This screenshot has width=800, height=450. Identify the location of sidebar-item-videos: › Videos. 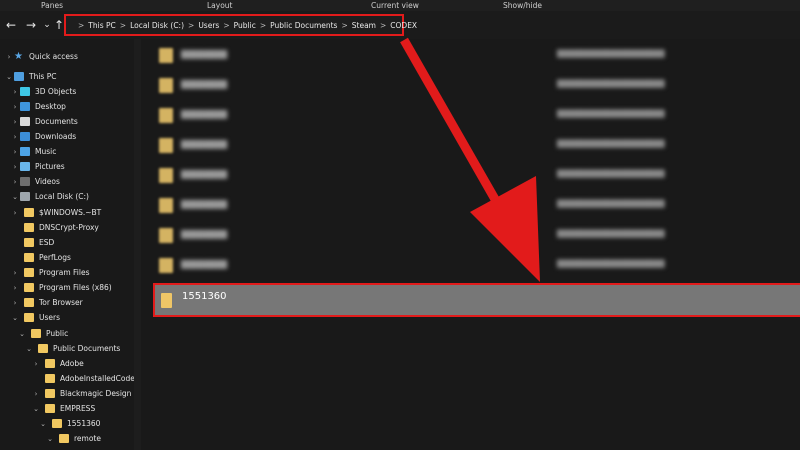
(35, 181).